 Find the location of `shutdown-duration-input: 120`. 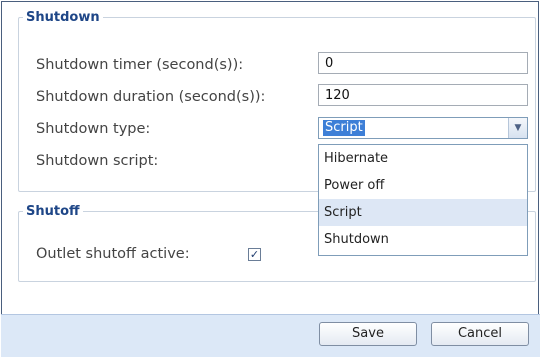

shutdown-duration-input: 120 is located at coordinates (423, 95).